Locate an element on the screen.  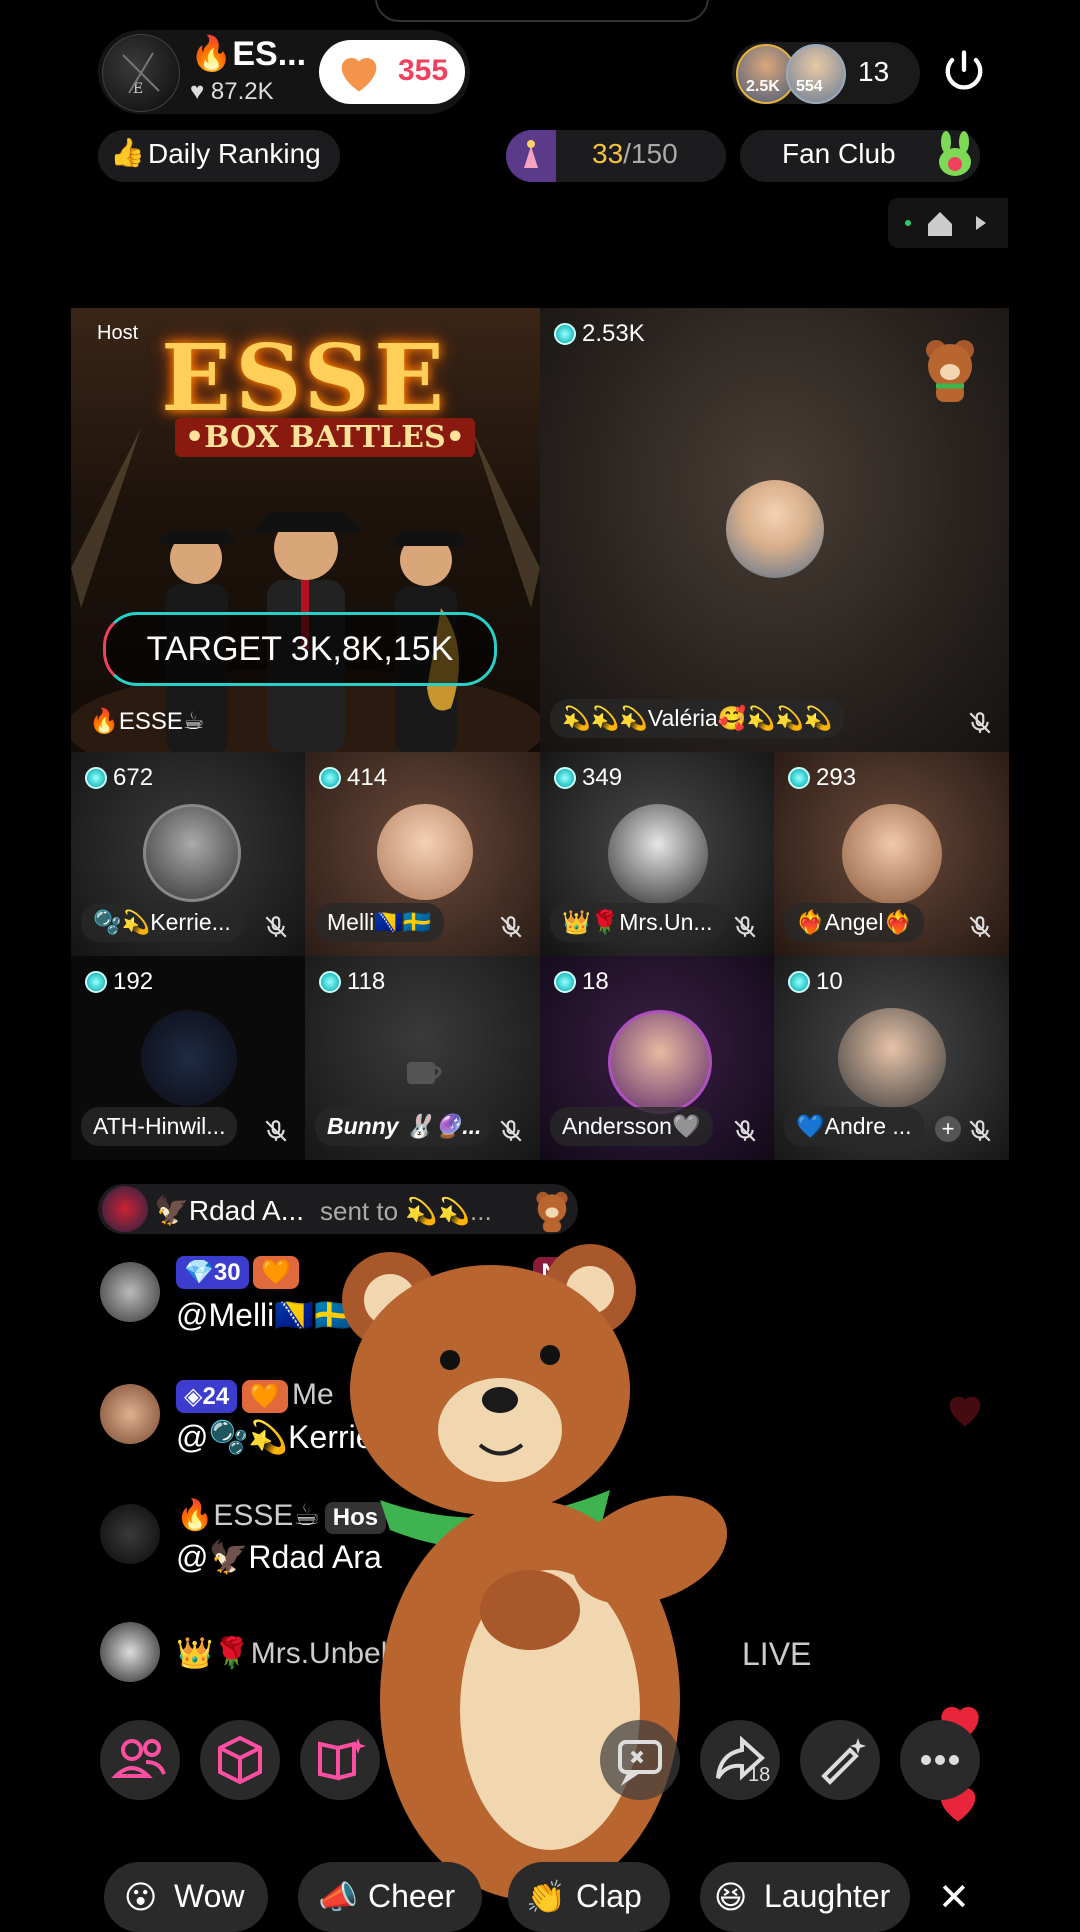
guest-score-value: 414 is located at coordinates (367, 777).